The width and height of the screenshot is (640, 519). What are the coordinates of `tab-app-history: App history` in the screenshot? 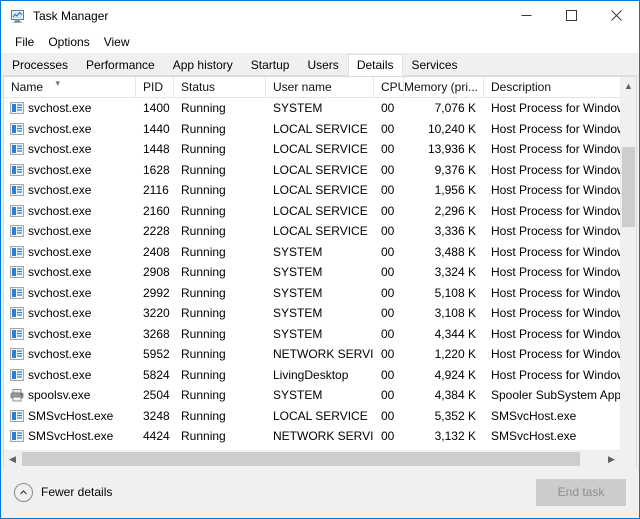 It's located at (202, 64).